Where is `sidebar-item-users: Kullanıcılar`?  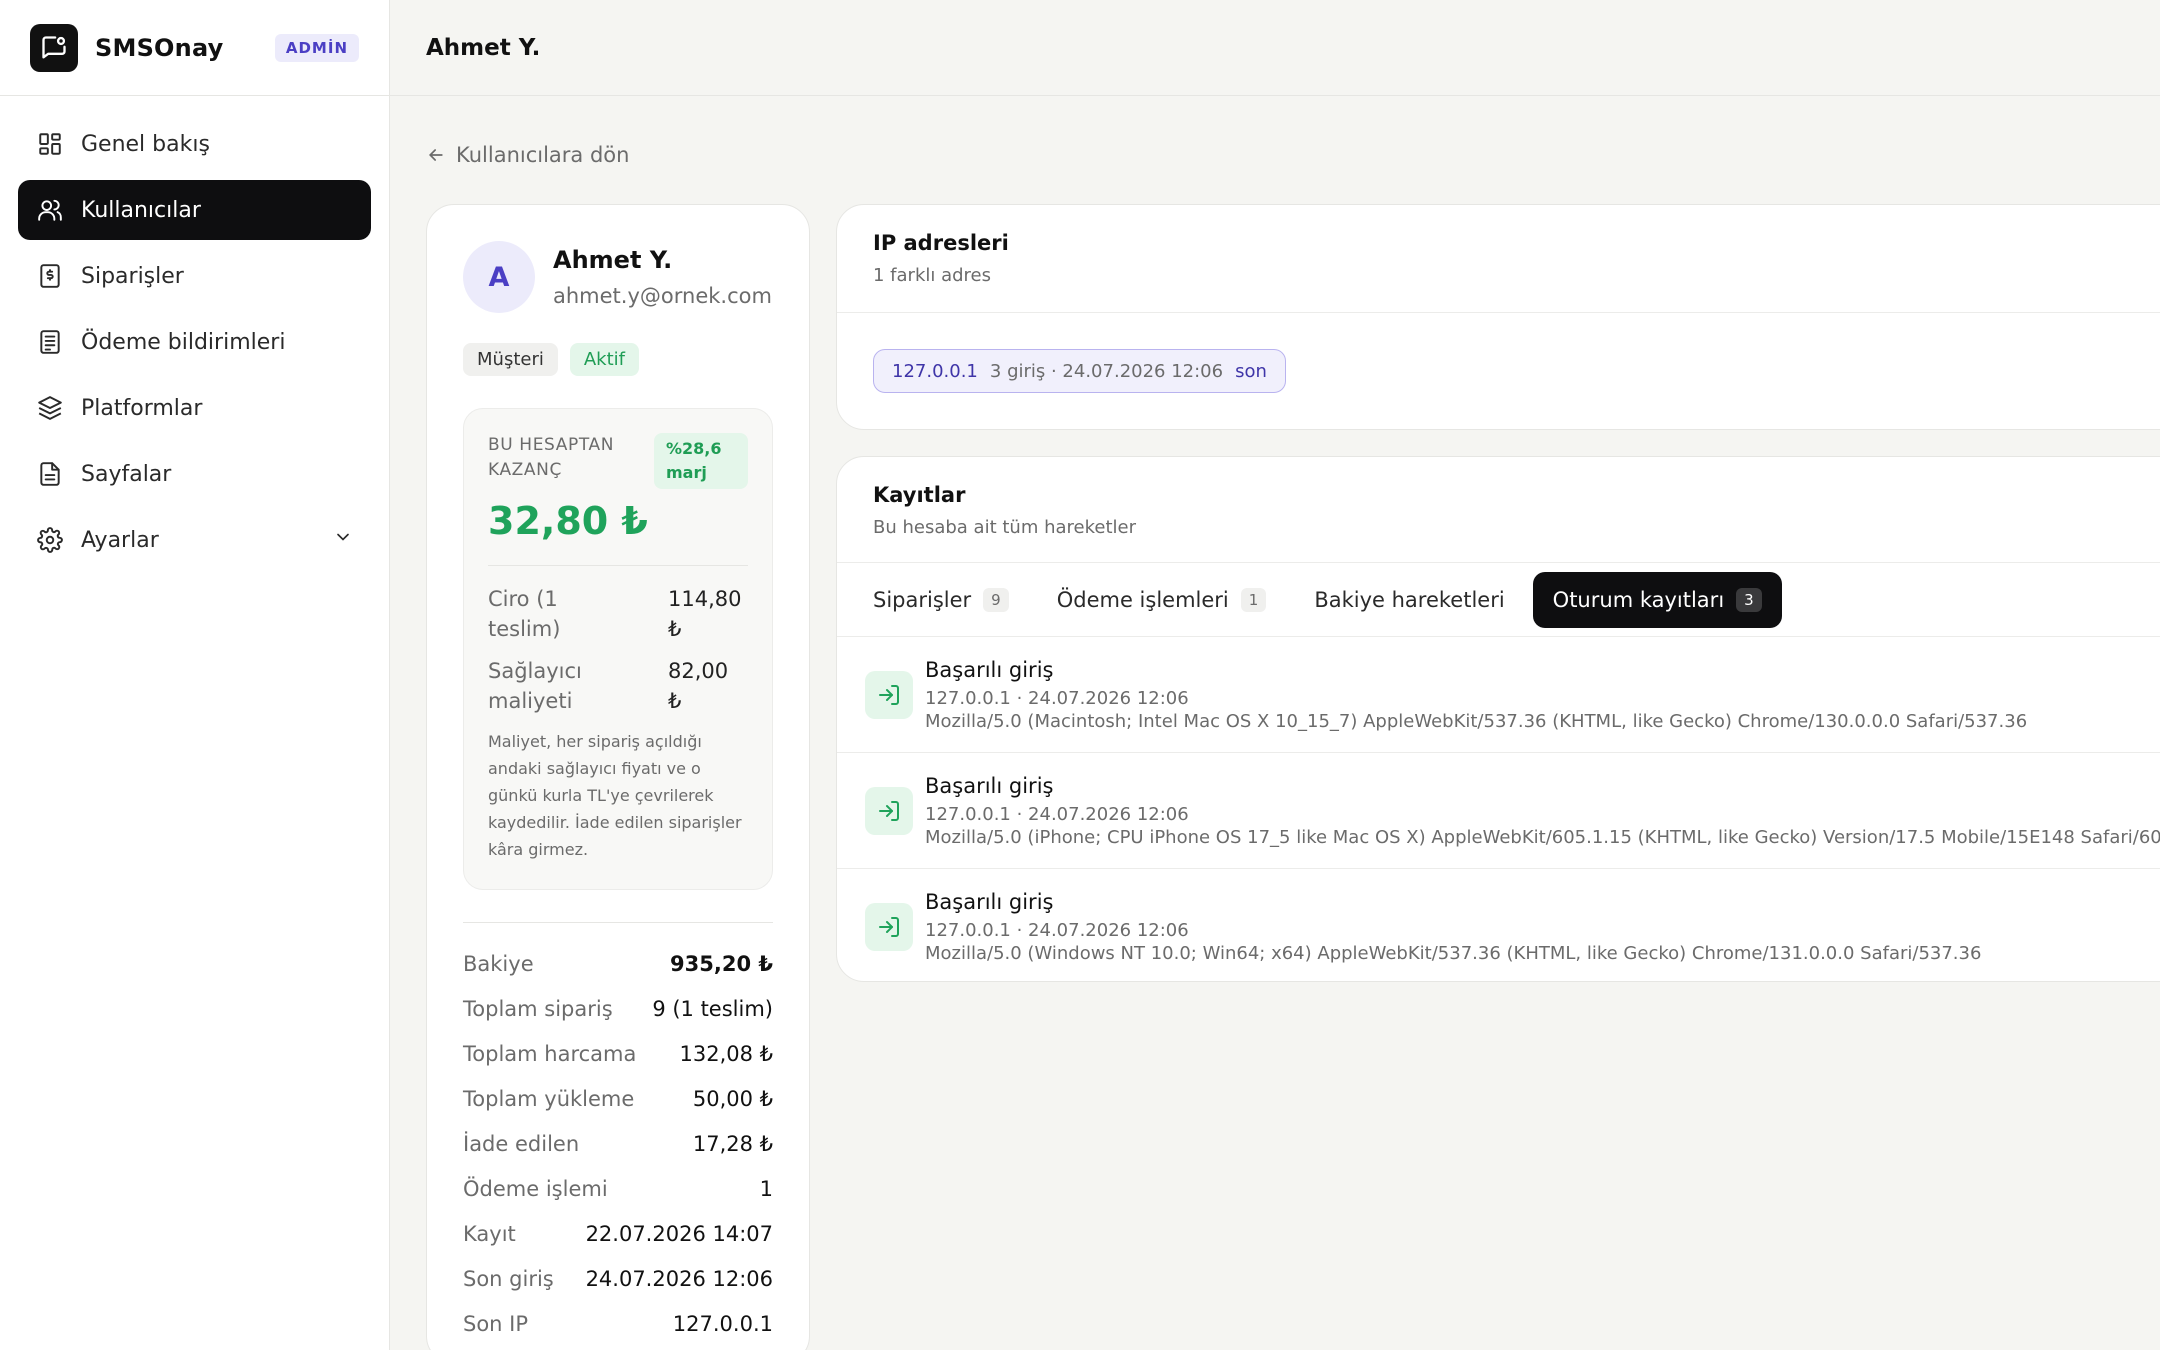 sidebar-item-users: Kullanıcılar is located at coordinates (194, 210).